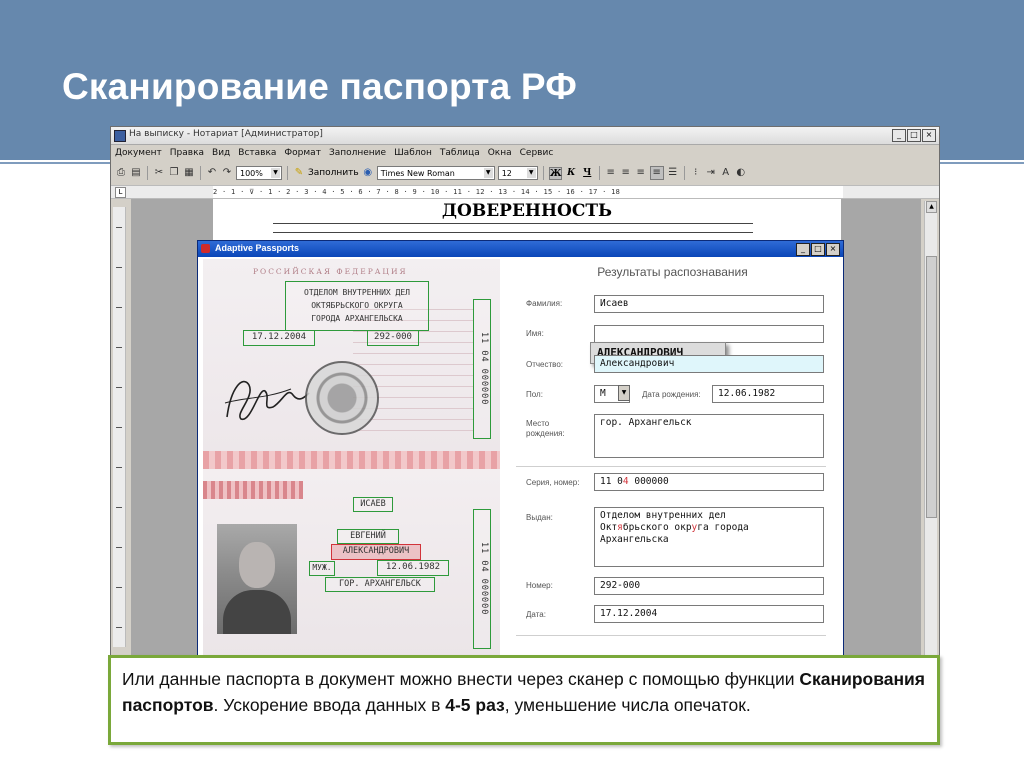  What do you see at coordinates (672, 272) in the screenshot?
I see `results-title: Результаты распознавания` at bounding box center [672, 272].